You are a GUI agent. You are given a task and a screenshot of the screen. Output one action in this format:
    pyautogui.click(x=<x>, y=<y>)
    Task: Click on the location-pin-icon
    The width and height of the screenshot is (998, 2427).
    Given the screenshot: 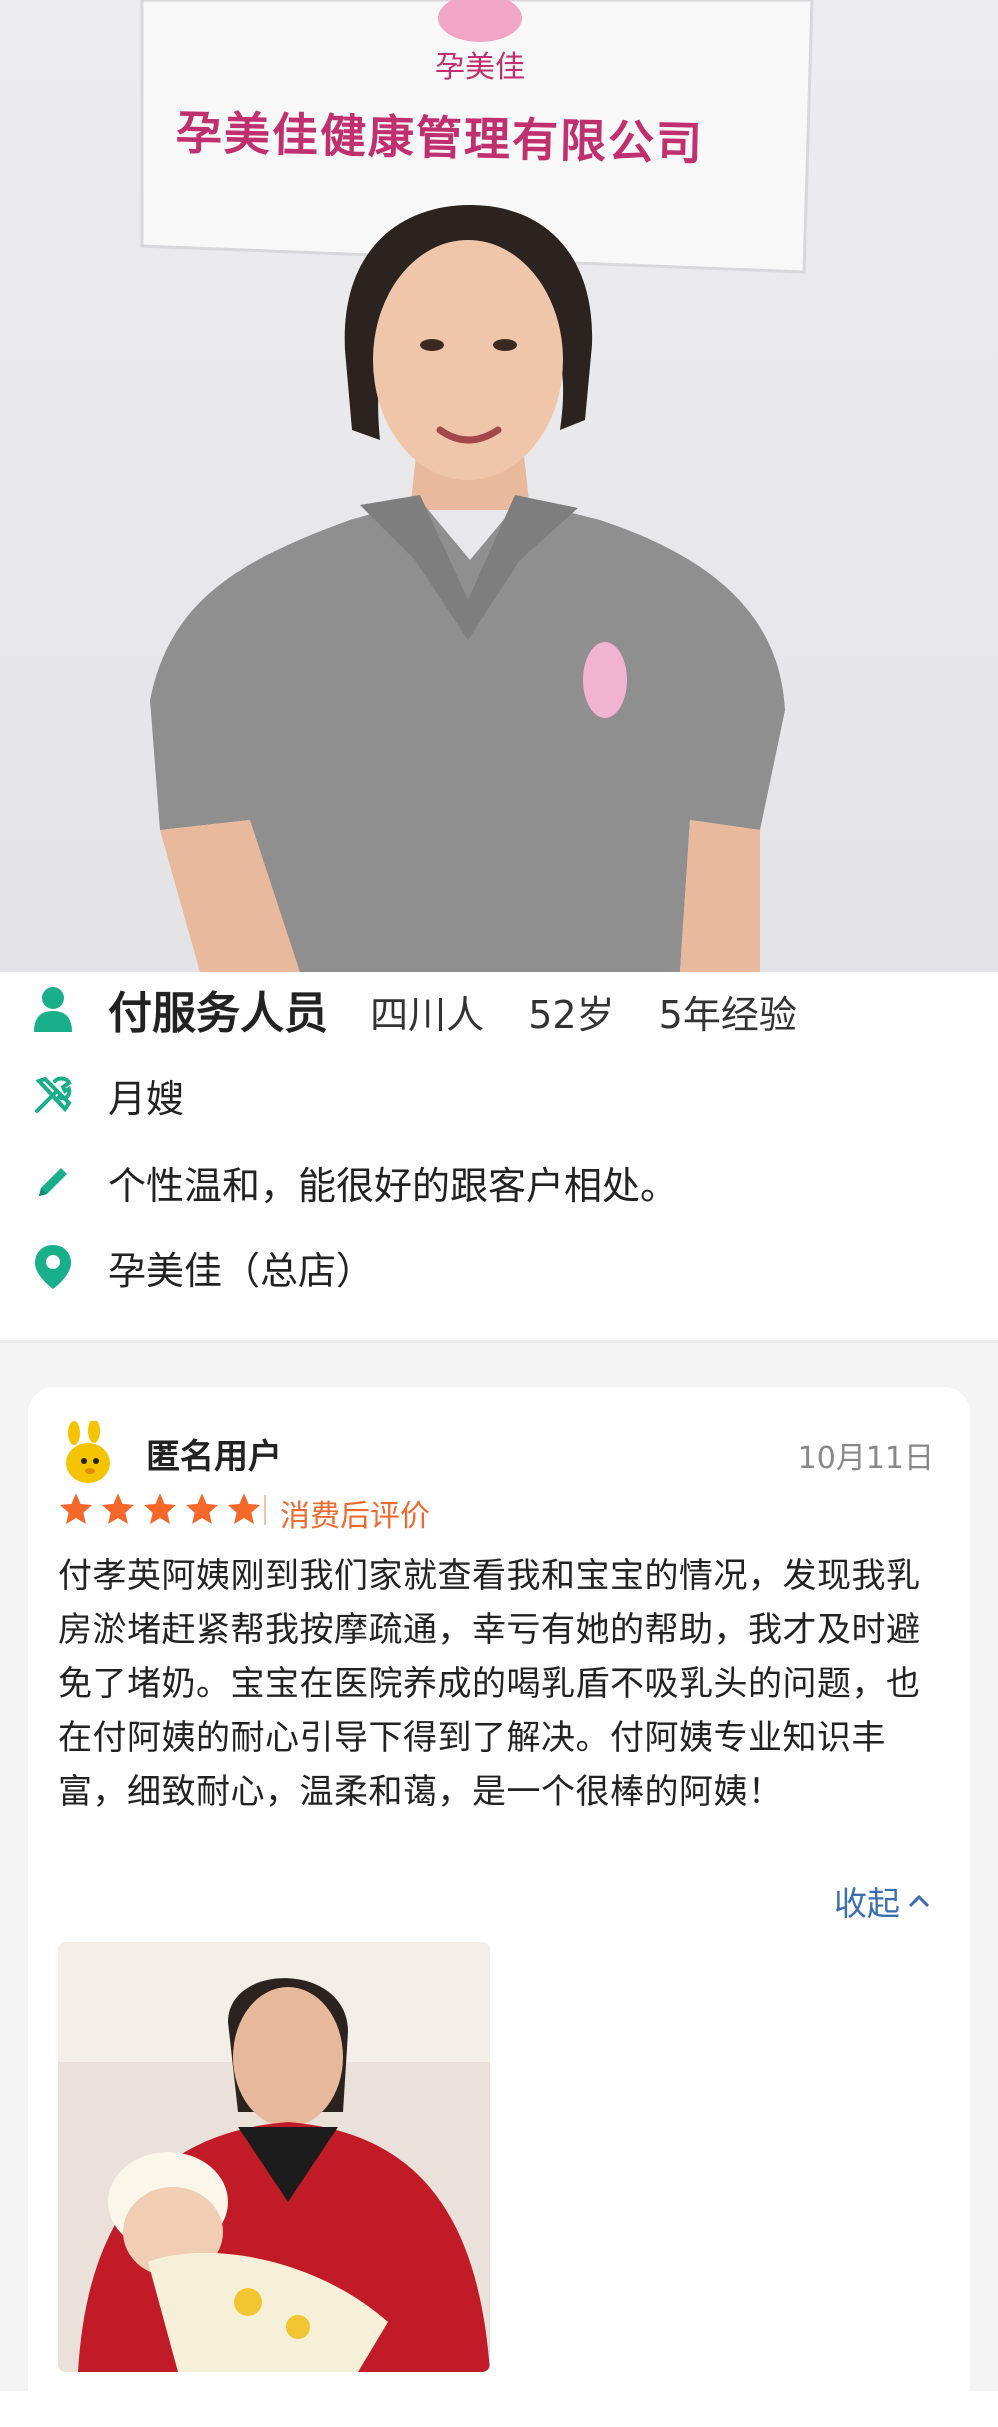 What is the action you would take?
    pyautogui.click(x=53, y=1267)
    